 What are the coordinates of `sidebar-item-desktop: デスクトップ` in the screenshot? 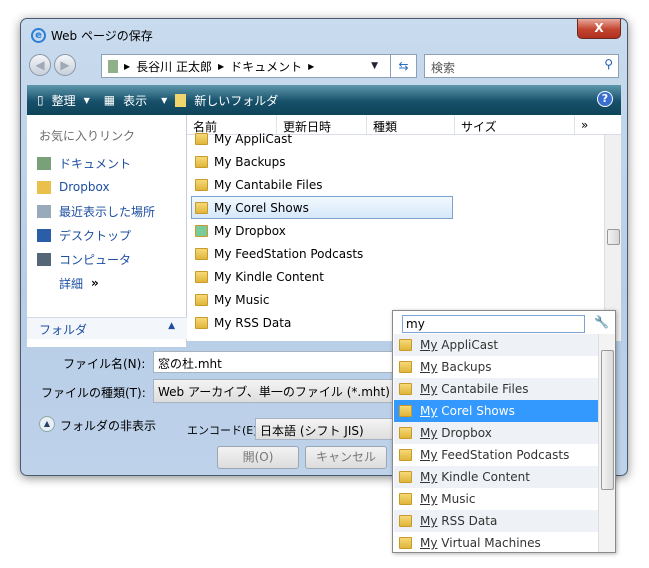 It's located at (106, 235).